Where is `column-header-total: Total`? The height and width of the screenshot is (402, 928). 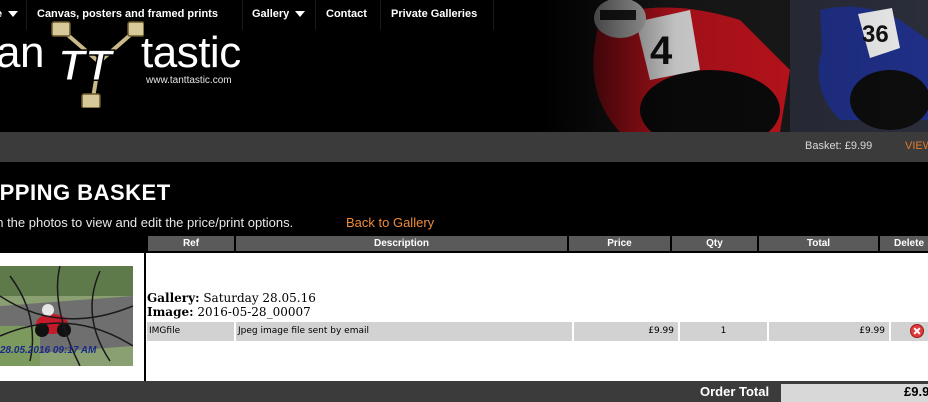 column-header-total: Total is located at coordinates (818, 243).